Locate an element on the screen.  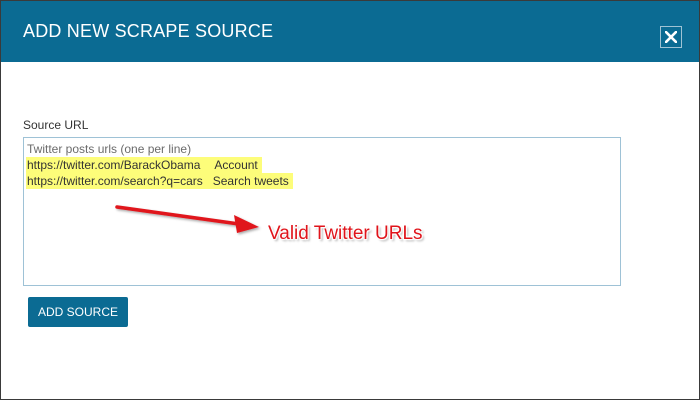
url-line-account: https://twitter.com/BarackObama Account is located at coordinates (144, 165).